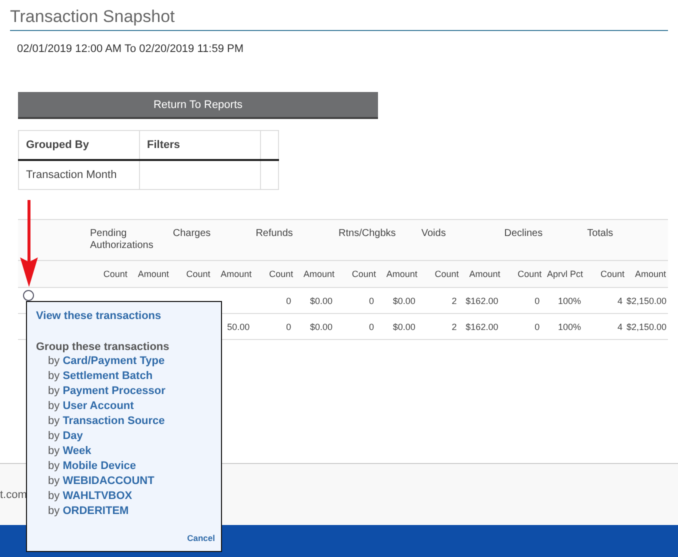  Describe the element at coordinates (13, 495) in the screenshot. I see `footer-text: t.com` at that location.